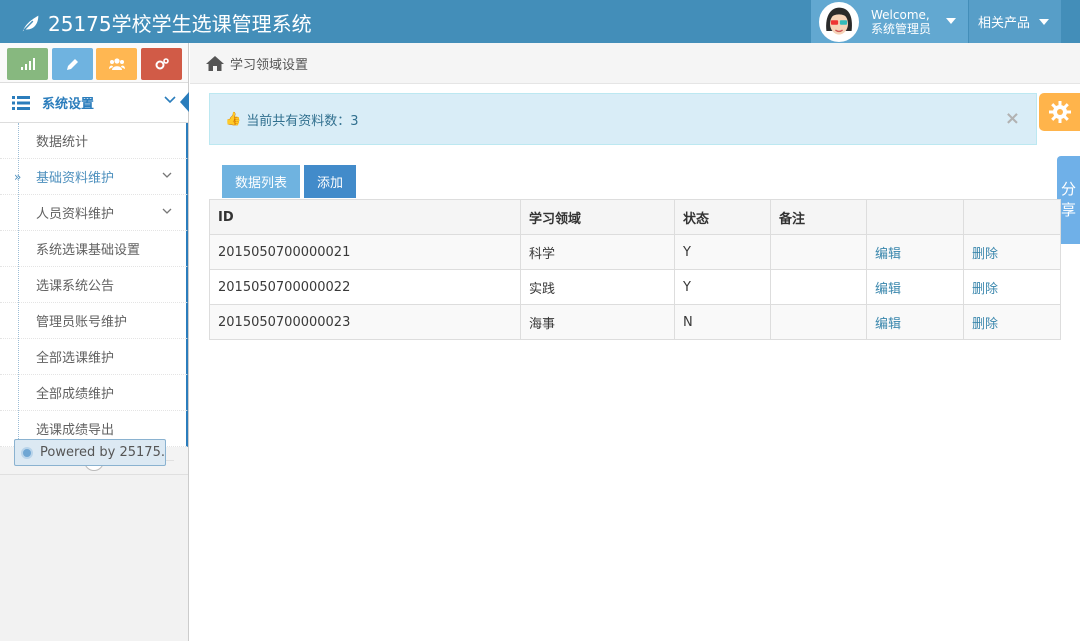 The image size is (1080, 641). I want to click on breadcrumb-current: 学习领域设置, so click(269, 65).